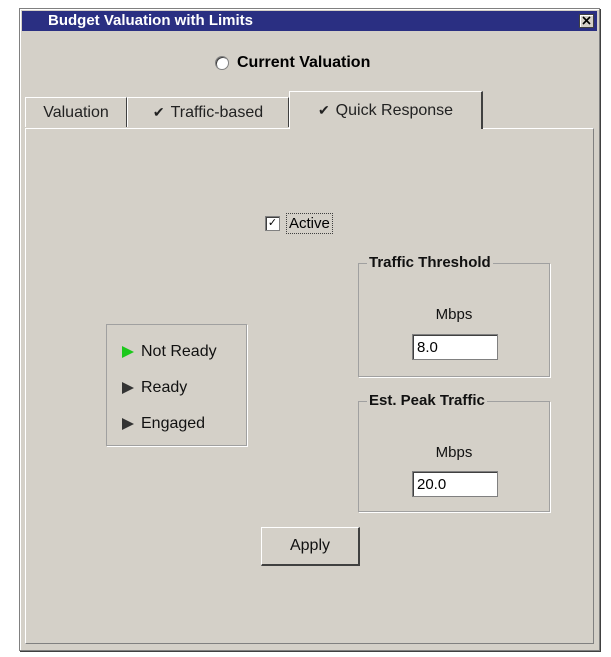 The height and width of the screenshot is (657, 611). Describe the element at coordinates (394, 110) in the screenshot. I see `tab-quick-response-label: Quick Response` at that location.